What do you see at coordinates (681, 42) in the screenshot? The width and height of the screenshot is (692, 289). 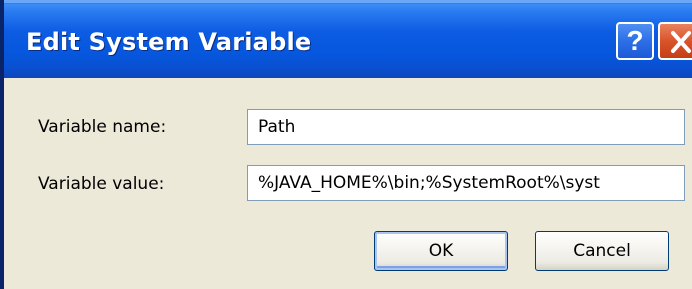 I see `close-icon` at bounding box center [681, 42].